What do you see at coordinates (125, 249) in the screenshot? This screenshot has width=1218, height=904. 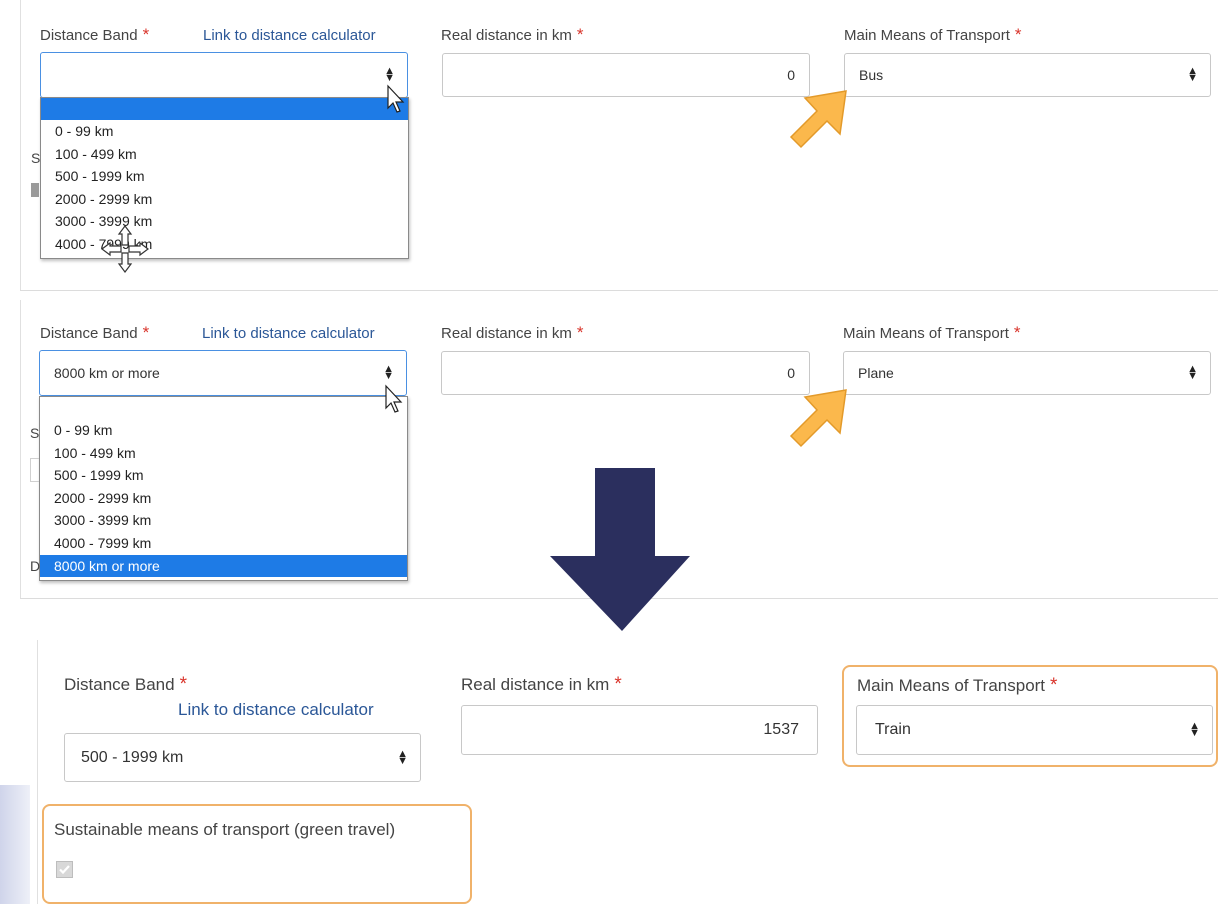 I see `move-cursor-icon` at bounding box center [125, 249].